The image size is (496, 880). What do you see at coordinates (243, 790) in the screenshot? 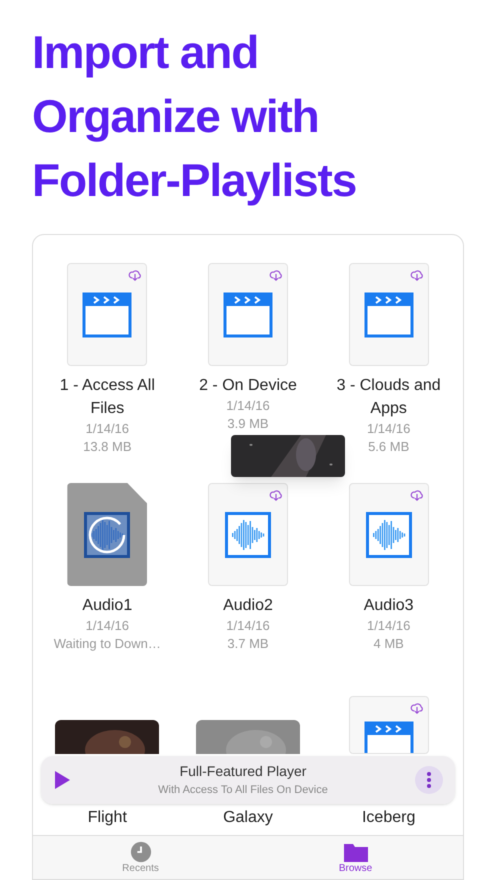
I see `player-subtitle: With Access To All Files On Device` at bounding box center [243, 790].